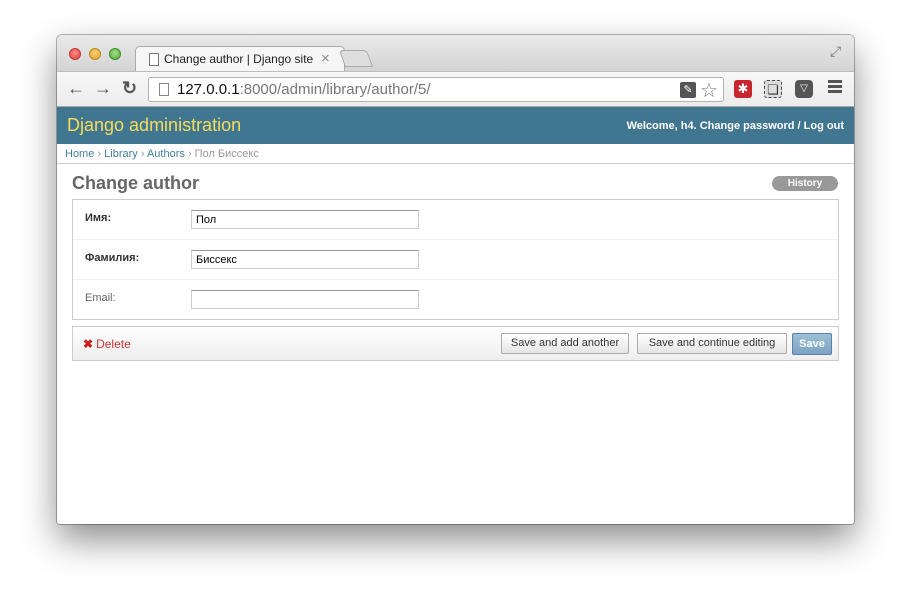  What do you see at coordinates (455, 53) in the screenshot?
I see `title-bar: Change author | Django site × ⤢` at bounding box center [455, 53].